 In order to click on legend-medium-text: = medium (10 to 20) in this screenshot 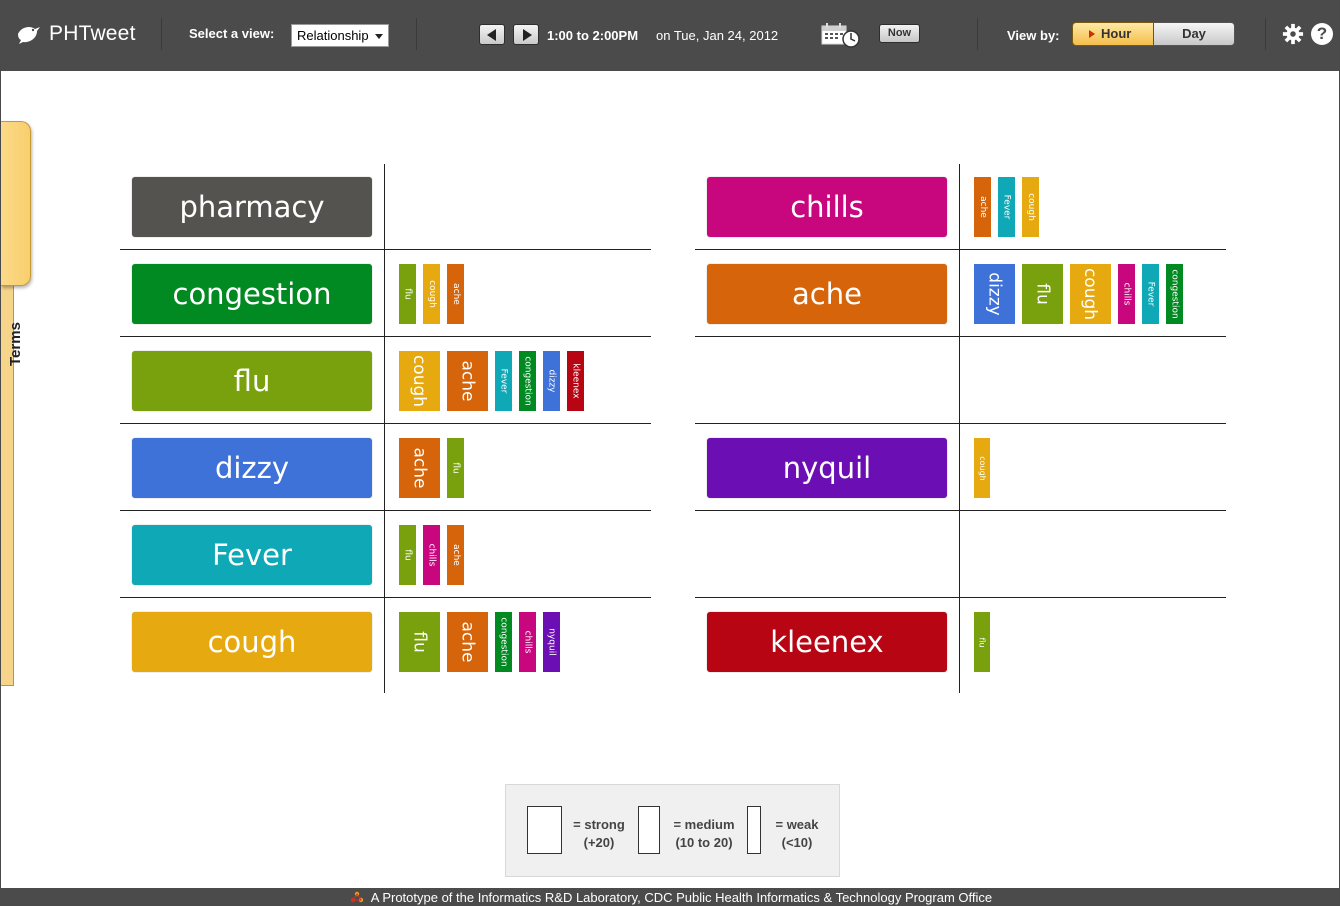, I will do `click(704, 834)`.